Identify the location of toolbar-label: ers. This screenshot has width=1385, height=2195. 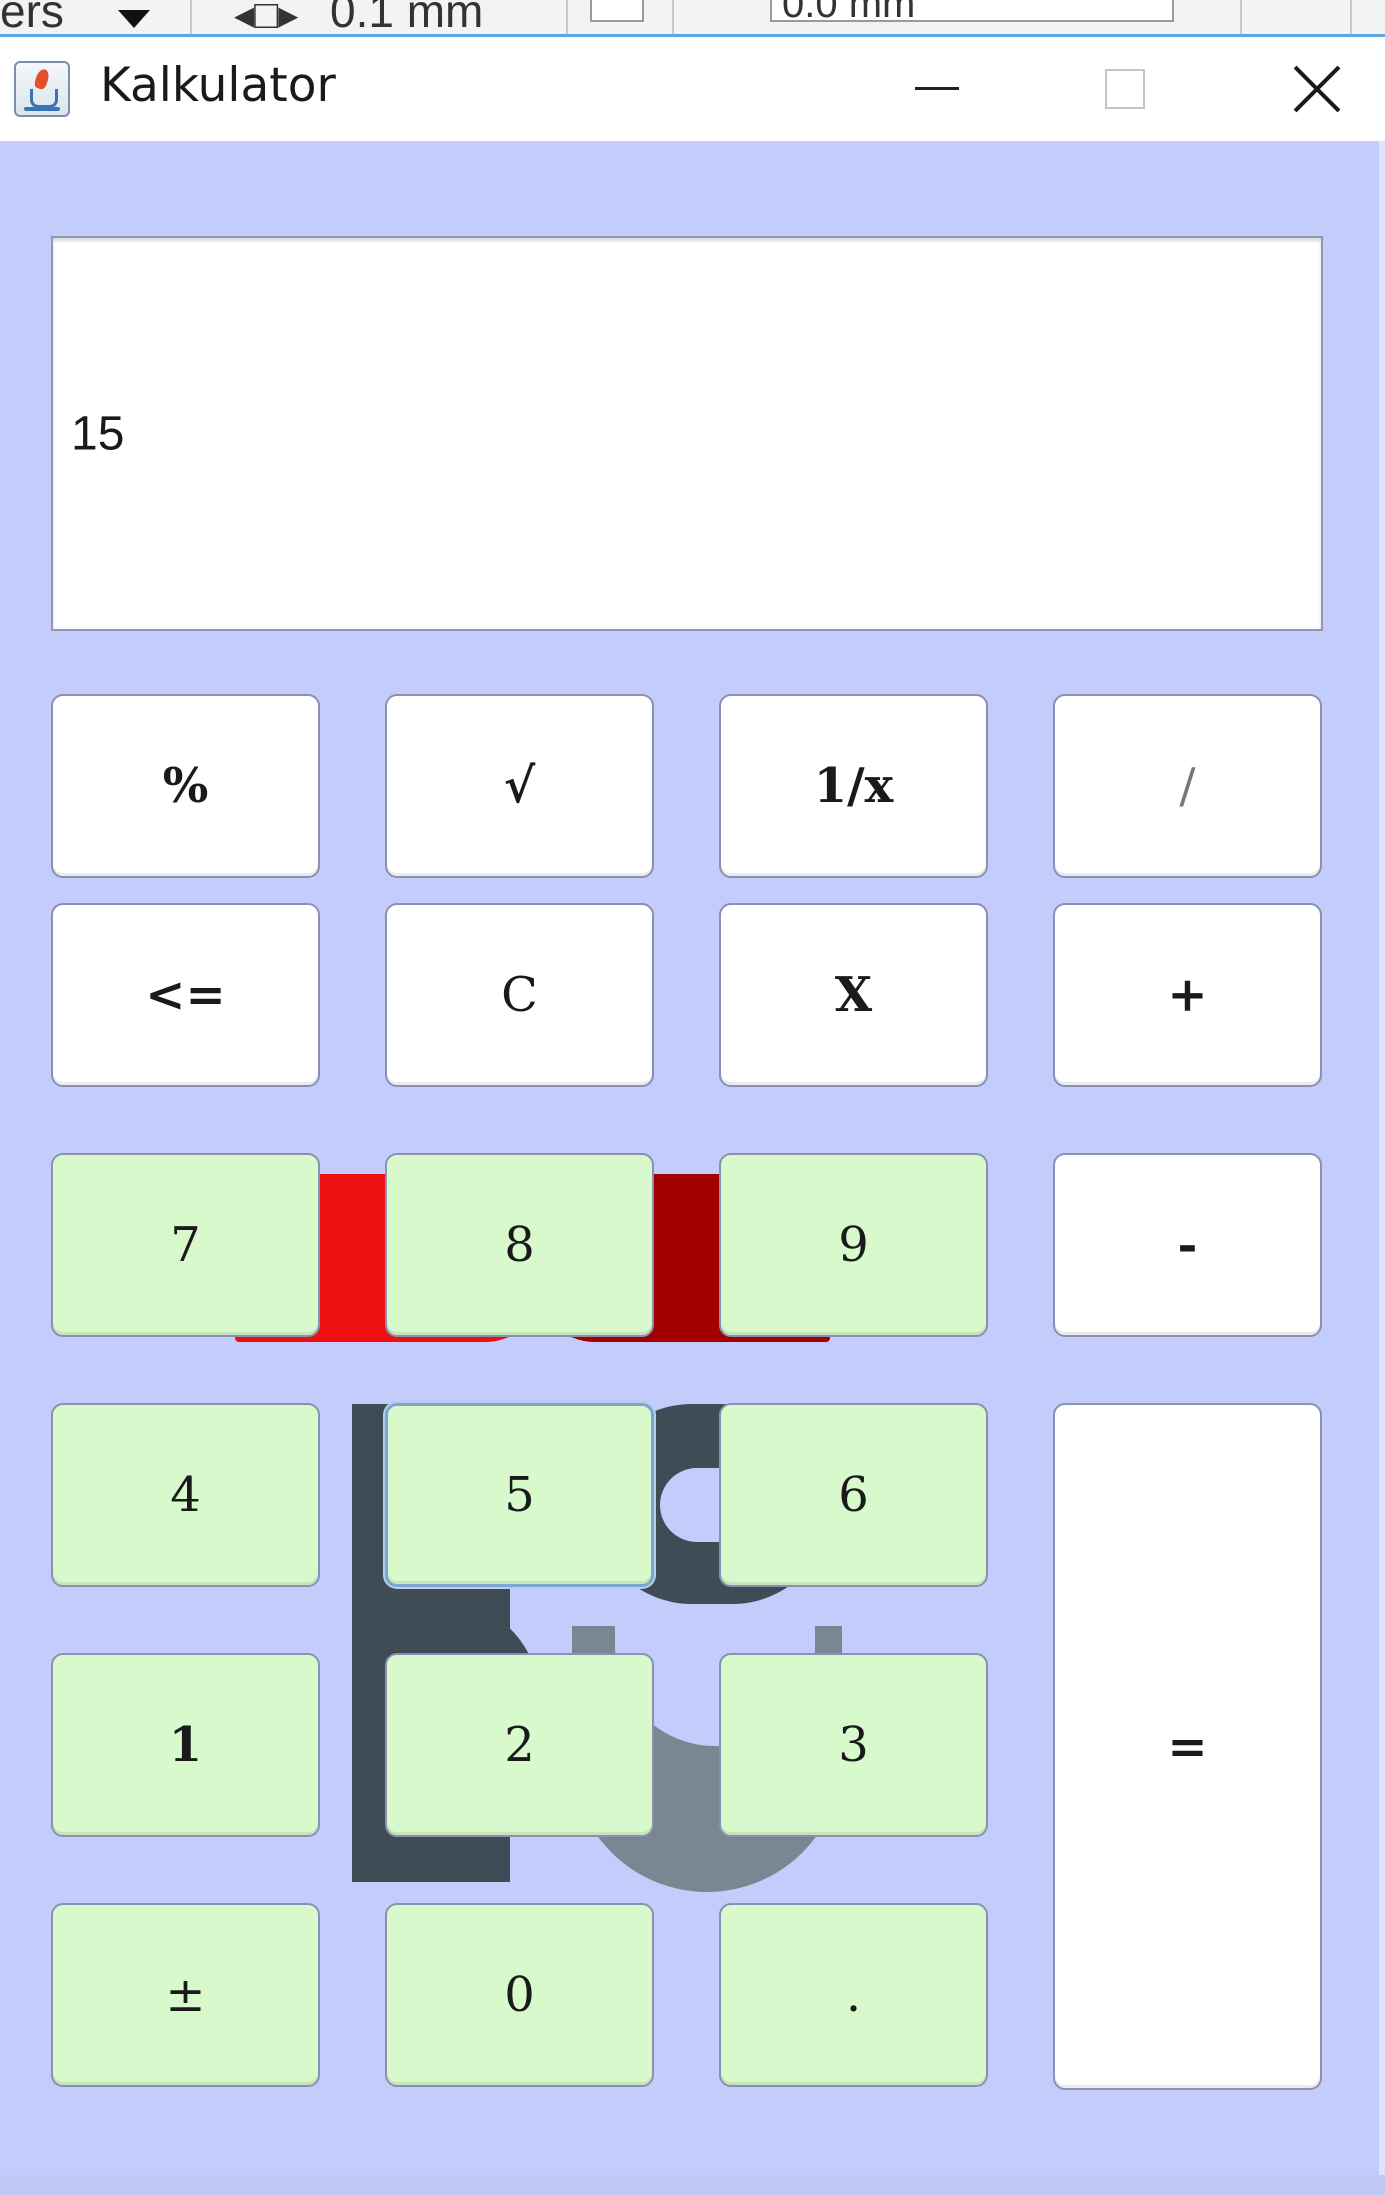
(32, 18).